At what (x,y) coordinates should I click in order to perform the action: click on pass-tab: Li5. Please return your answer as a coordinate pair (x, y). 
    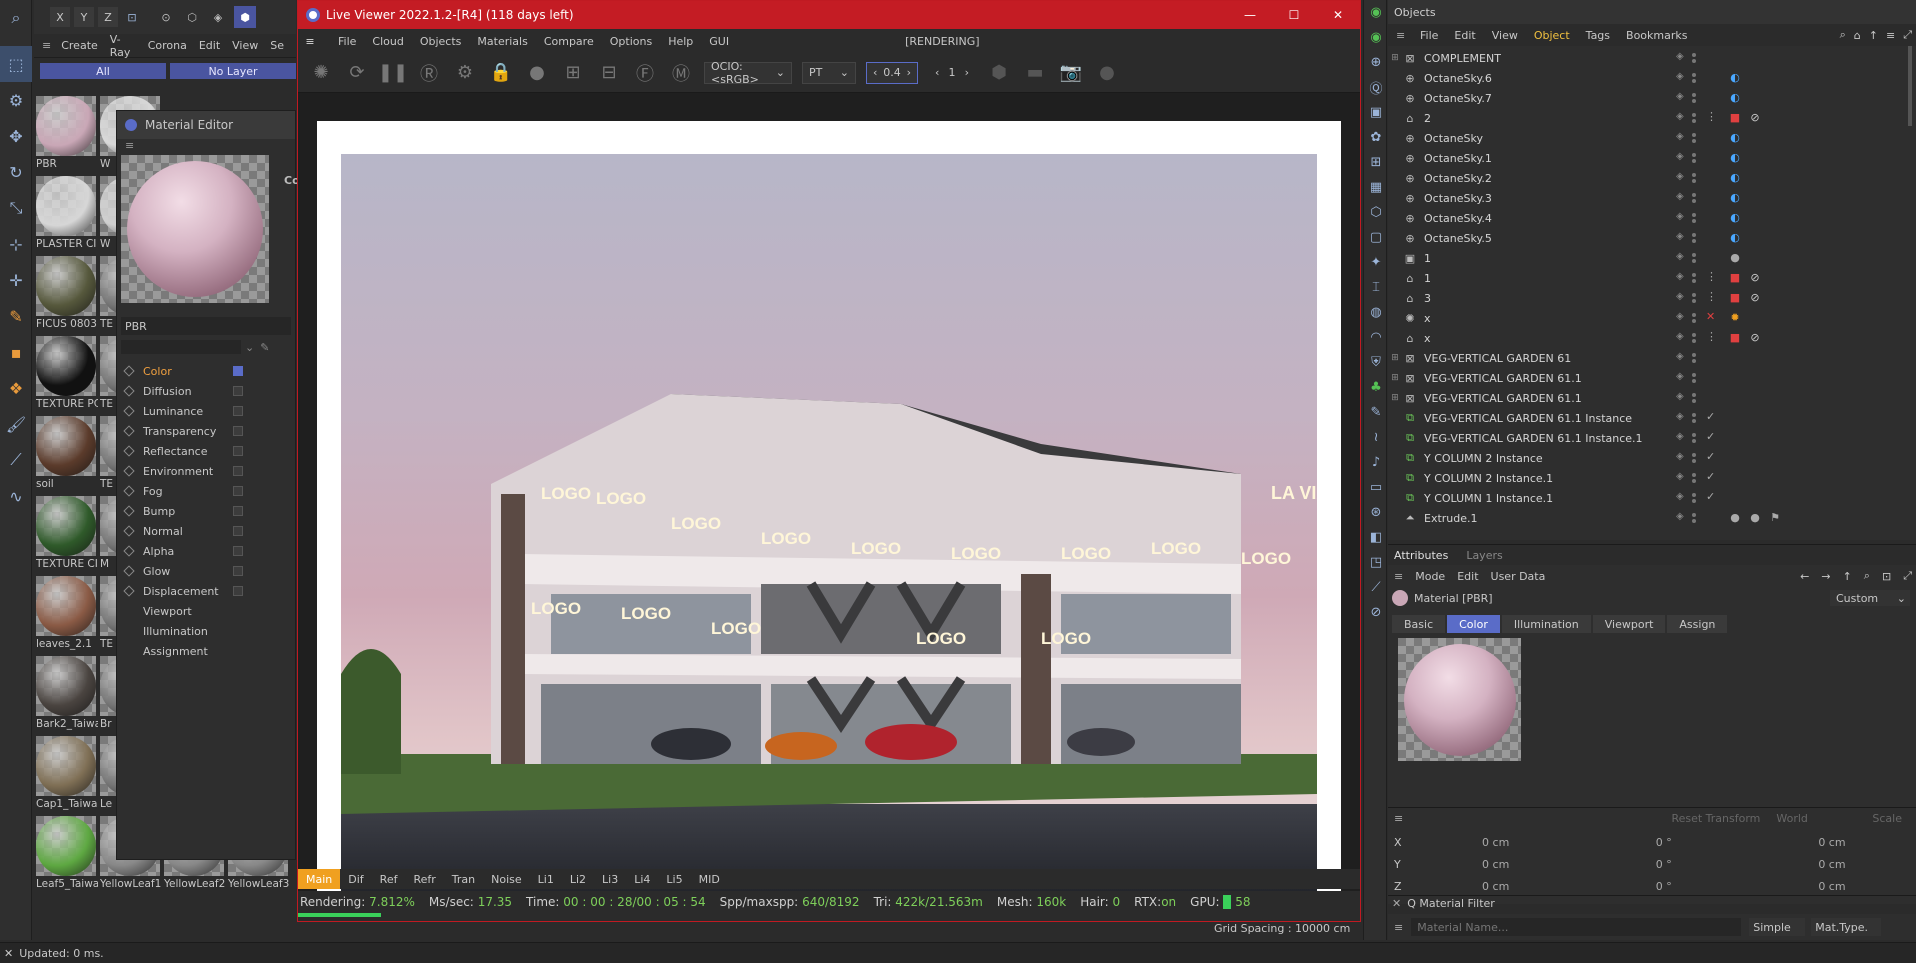
    Looking at the image, I should click on (674, 879).